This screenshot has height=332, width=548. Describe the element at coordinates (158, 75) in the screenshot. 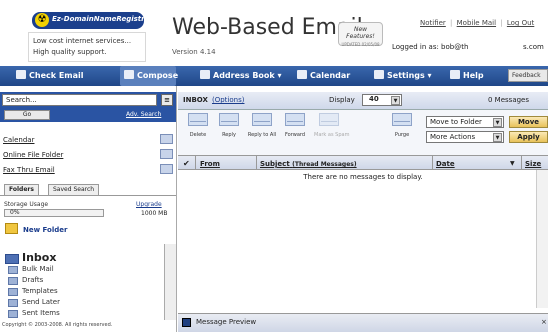

I see `nav-label: Compose` at that location.